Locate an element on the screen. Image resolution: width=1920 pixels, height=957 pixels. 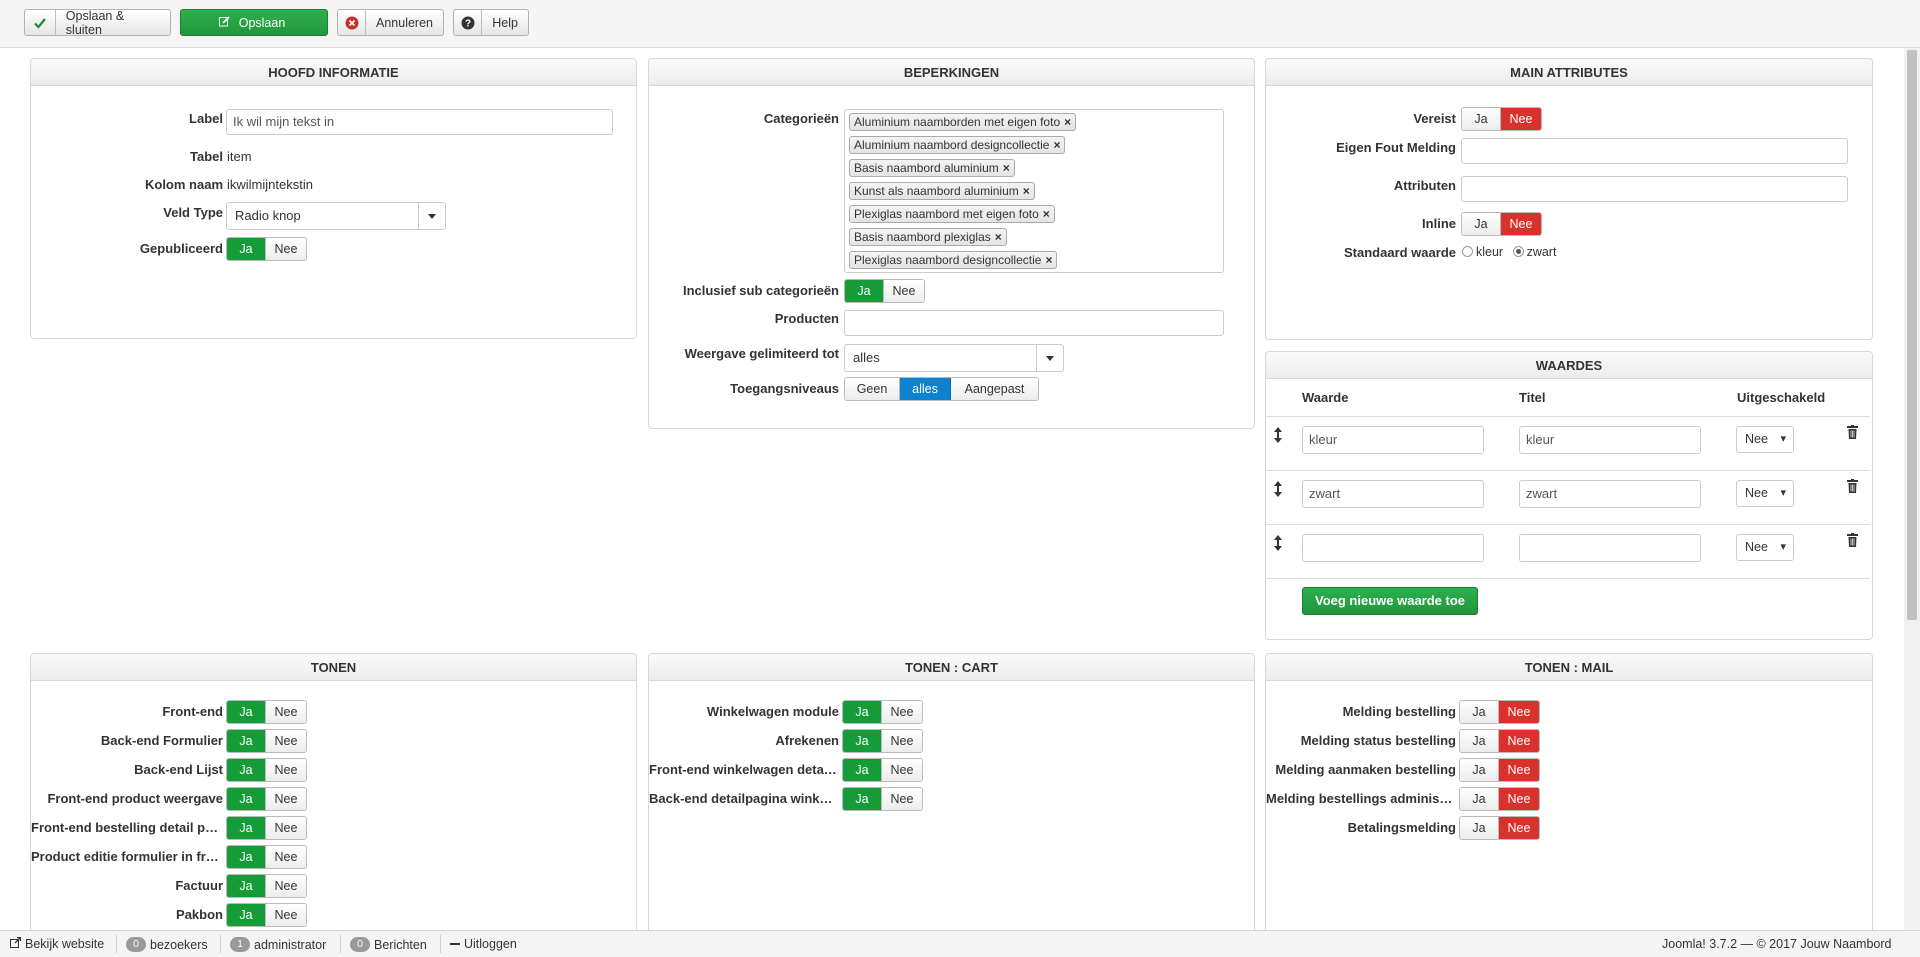
required-toggle: Ja Nee is located at coordinates (1501, 119).